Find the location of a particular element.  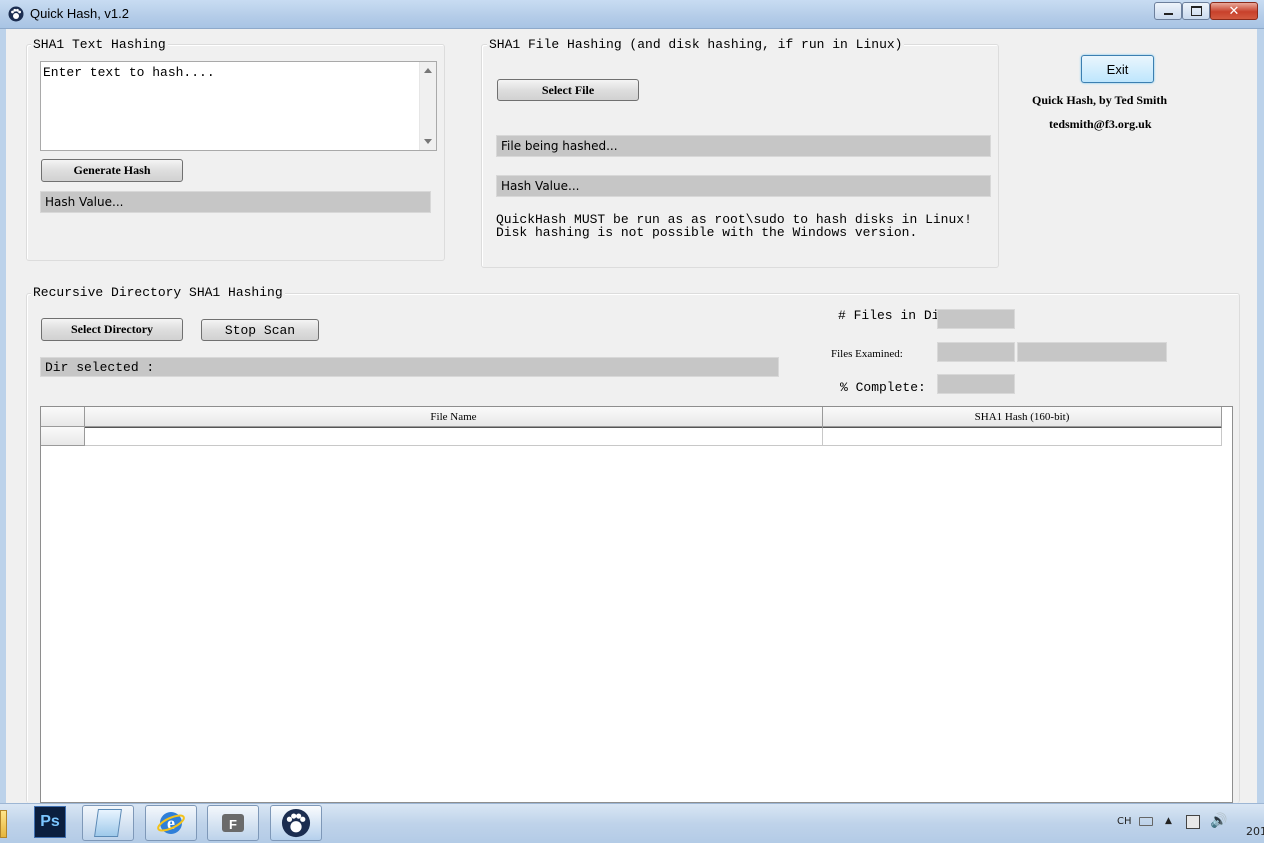

select-file-button: Select File is located at coordinates (568, 90).